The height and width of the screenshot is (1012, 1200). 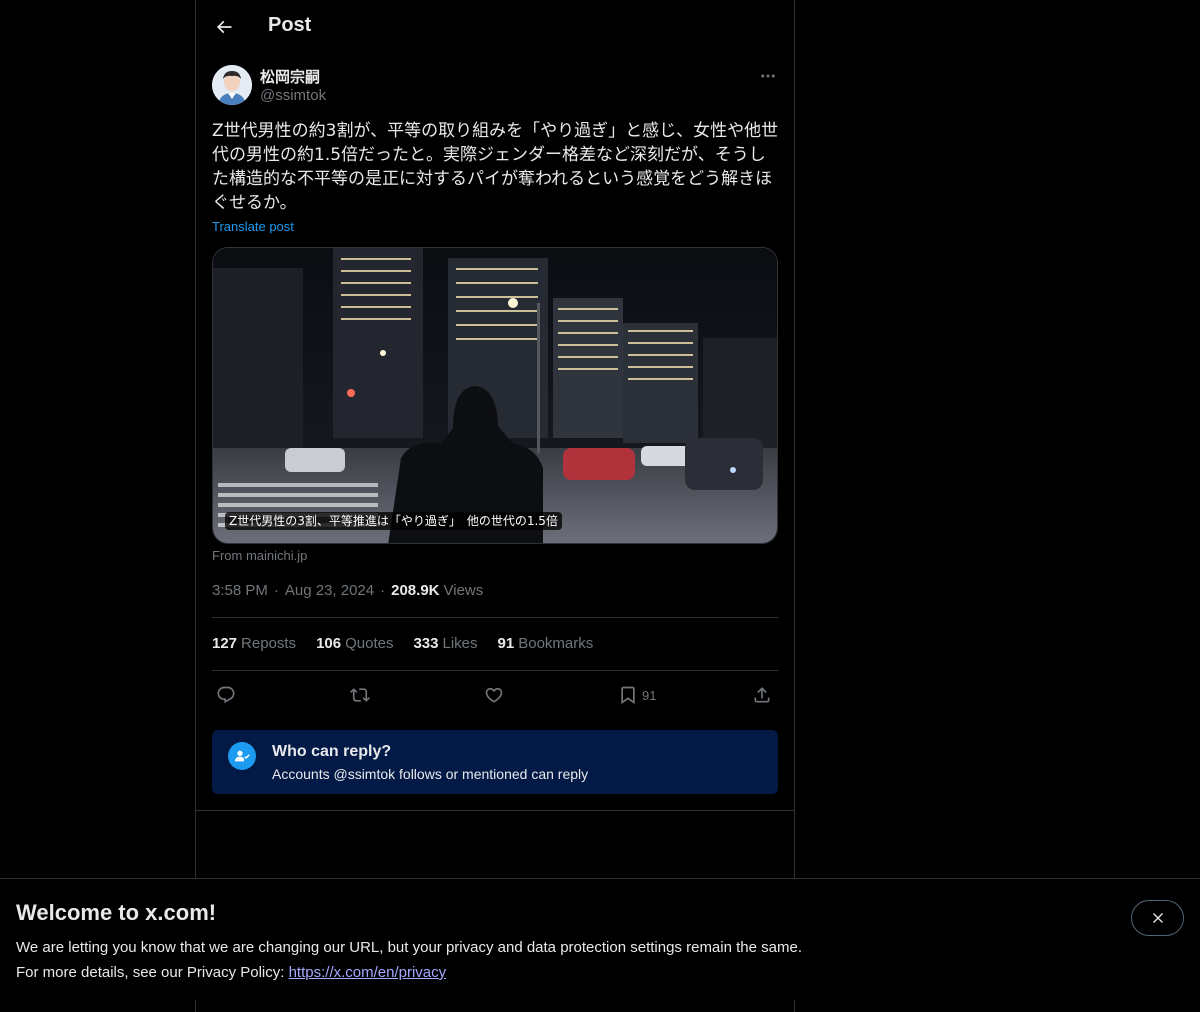 I want to click on post-date: Aug 23, 2024, so click(x=329, y=590).